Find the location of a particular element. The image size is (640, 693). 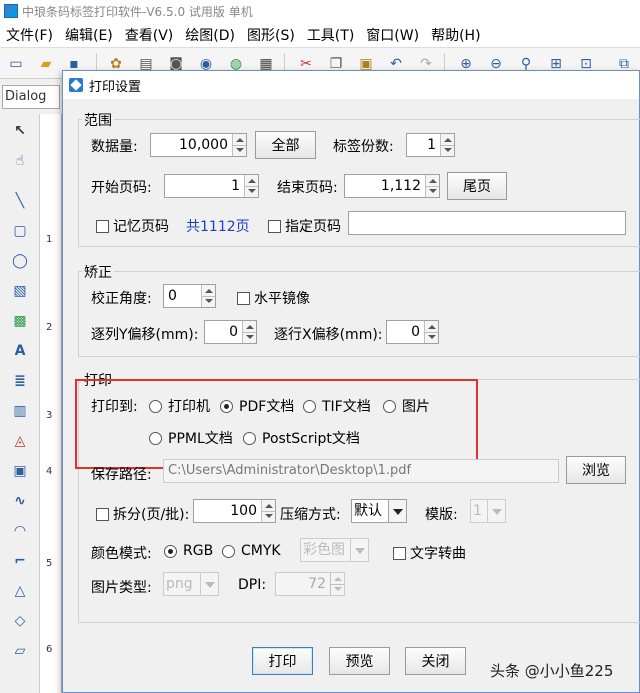

select-arrow-icon: ↖ is located at coordinates (20, 131).